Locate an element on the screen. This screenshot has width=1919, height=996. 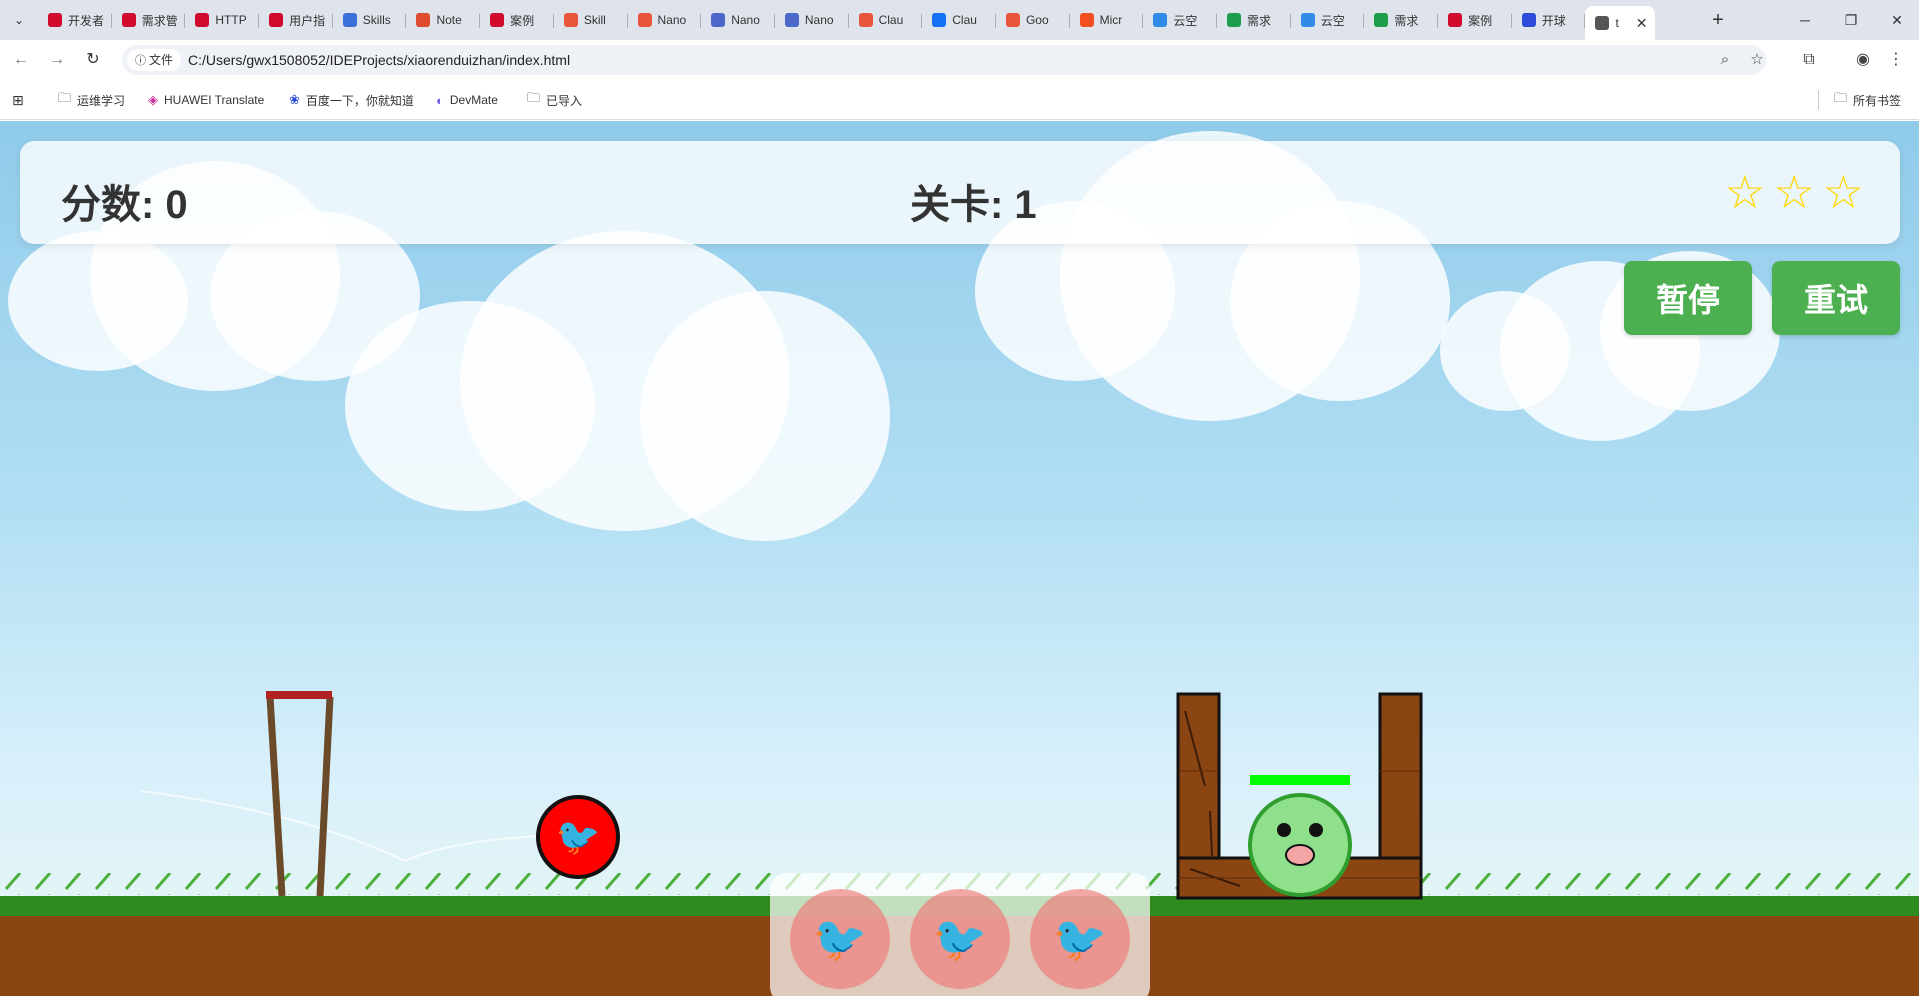
bookmark-yunwei: 🗀 运维学习 is located at coordinates (92, 99).